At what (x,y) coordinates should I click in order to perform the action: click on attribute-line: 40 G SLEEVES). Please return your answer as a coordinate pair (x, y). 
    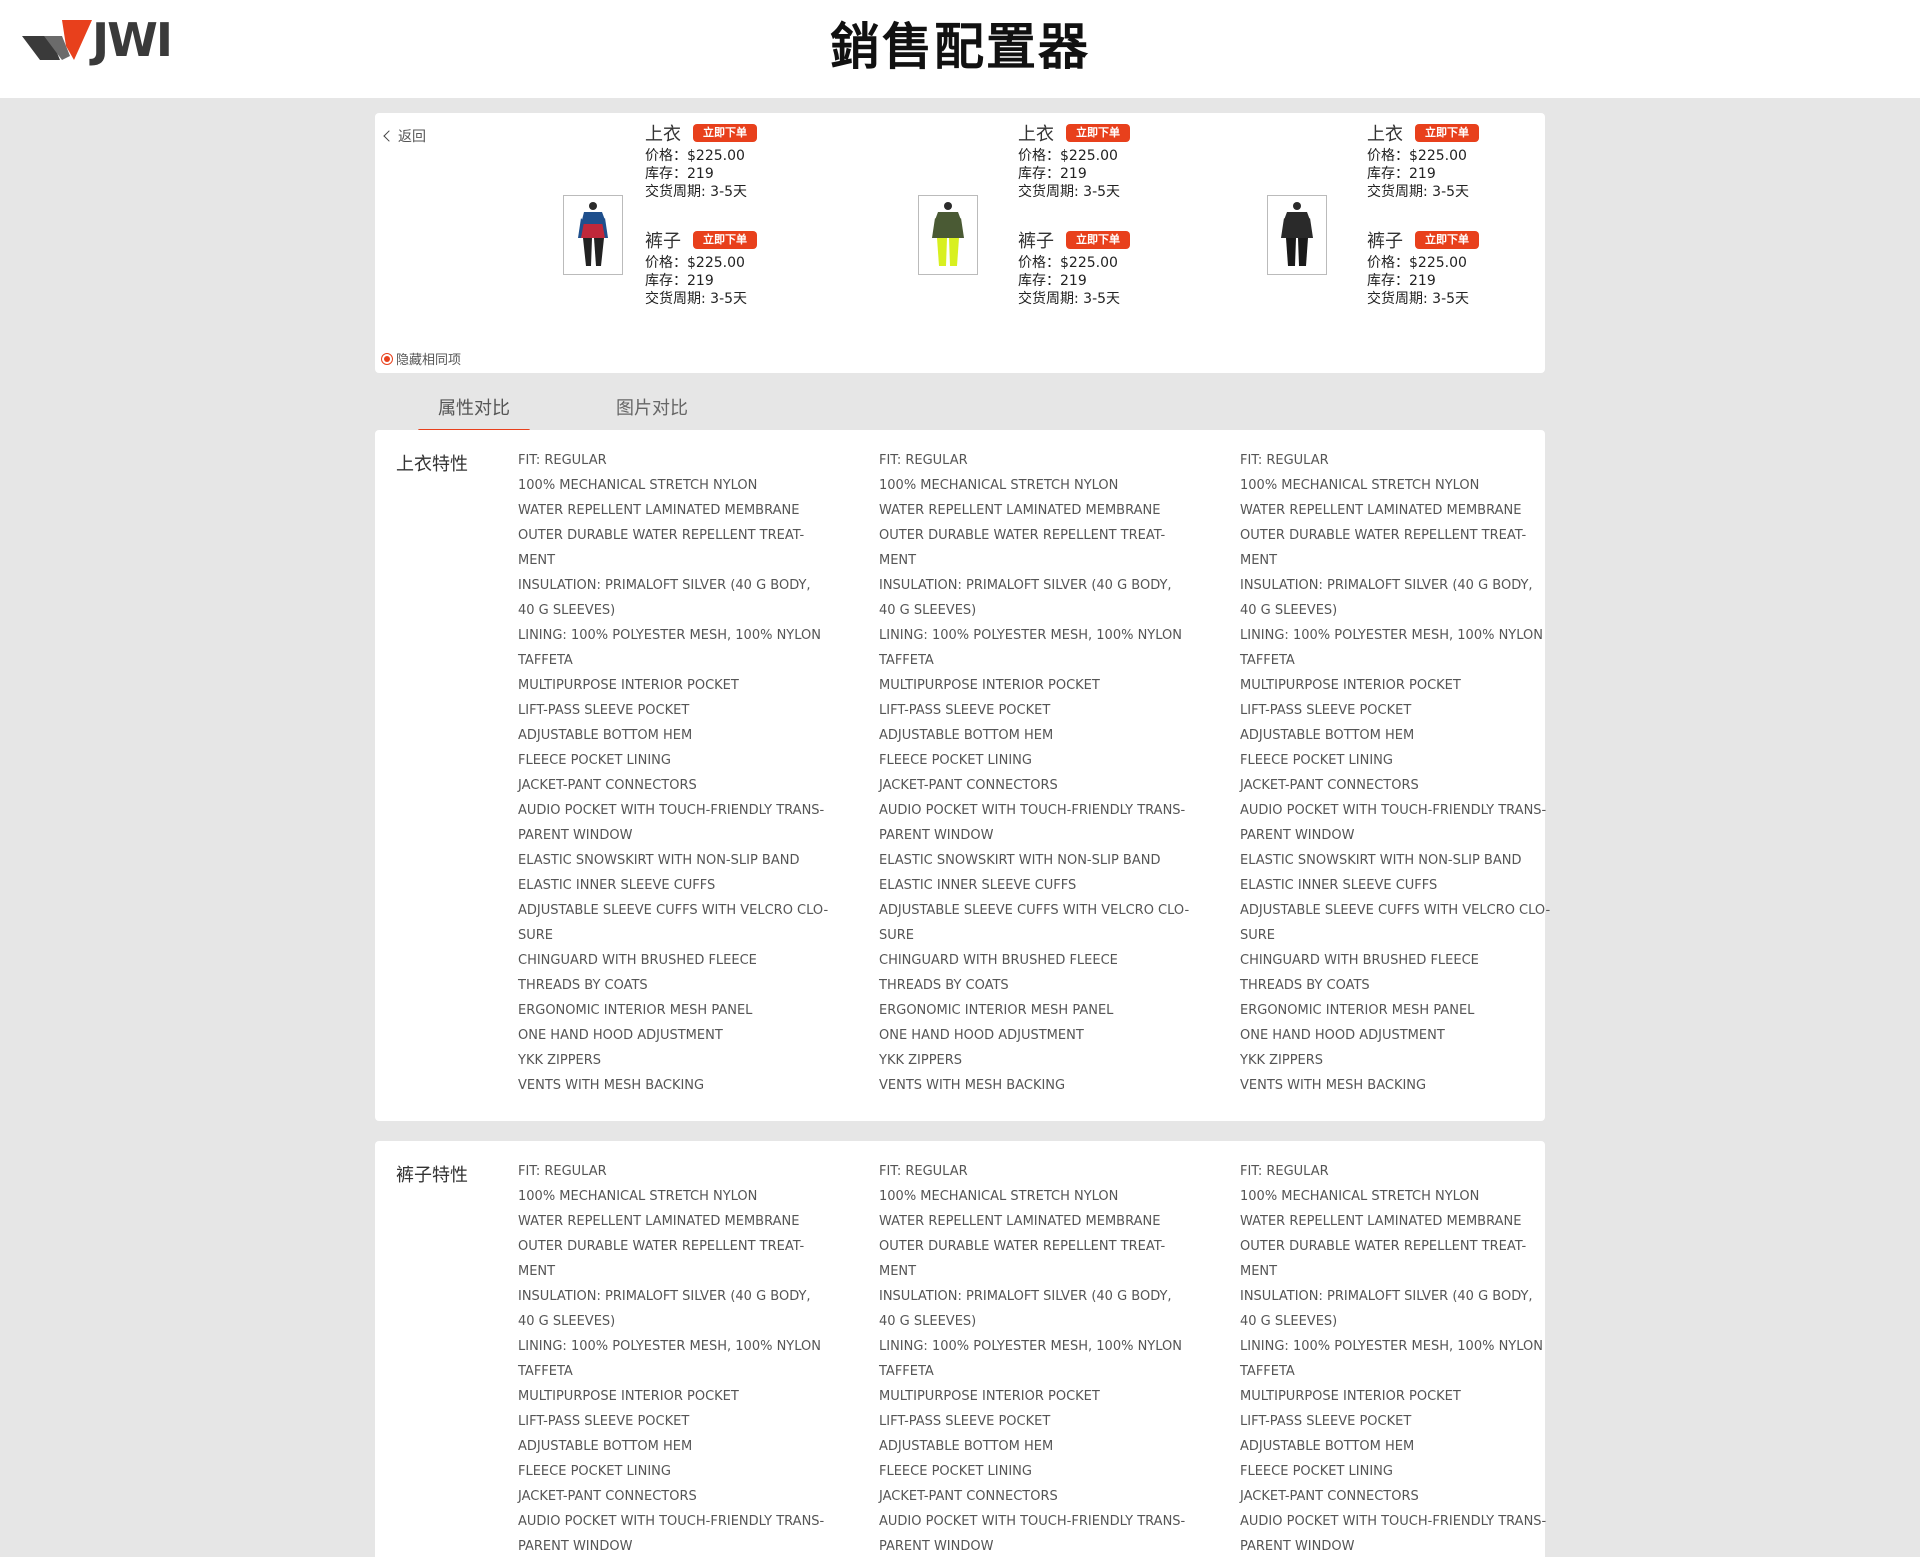
    Looking at the image, I should click on (567, 1321).